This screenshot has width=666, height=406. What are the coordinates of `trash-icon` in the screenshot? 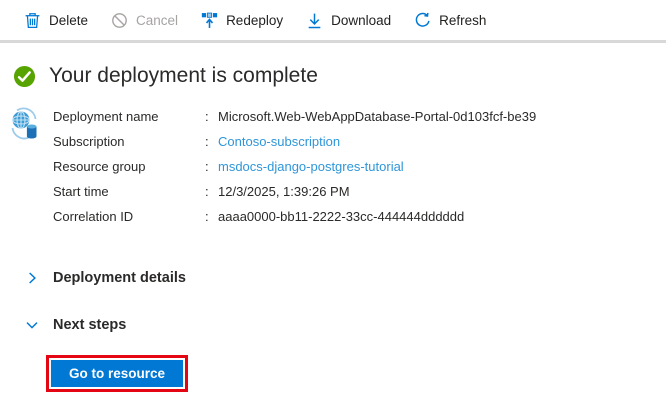 It's located at (32, 20).